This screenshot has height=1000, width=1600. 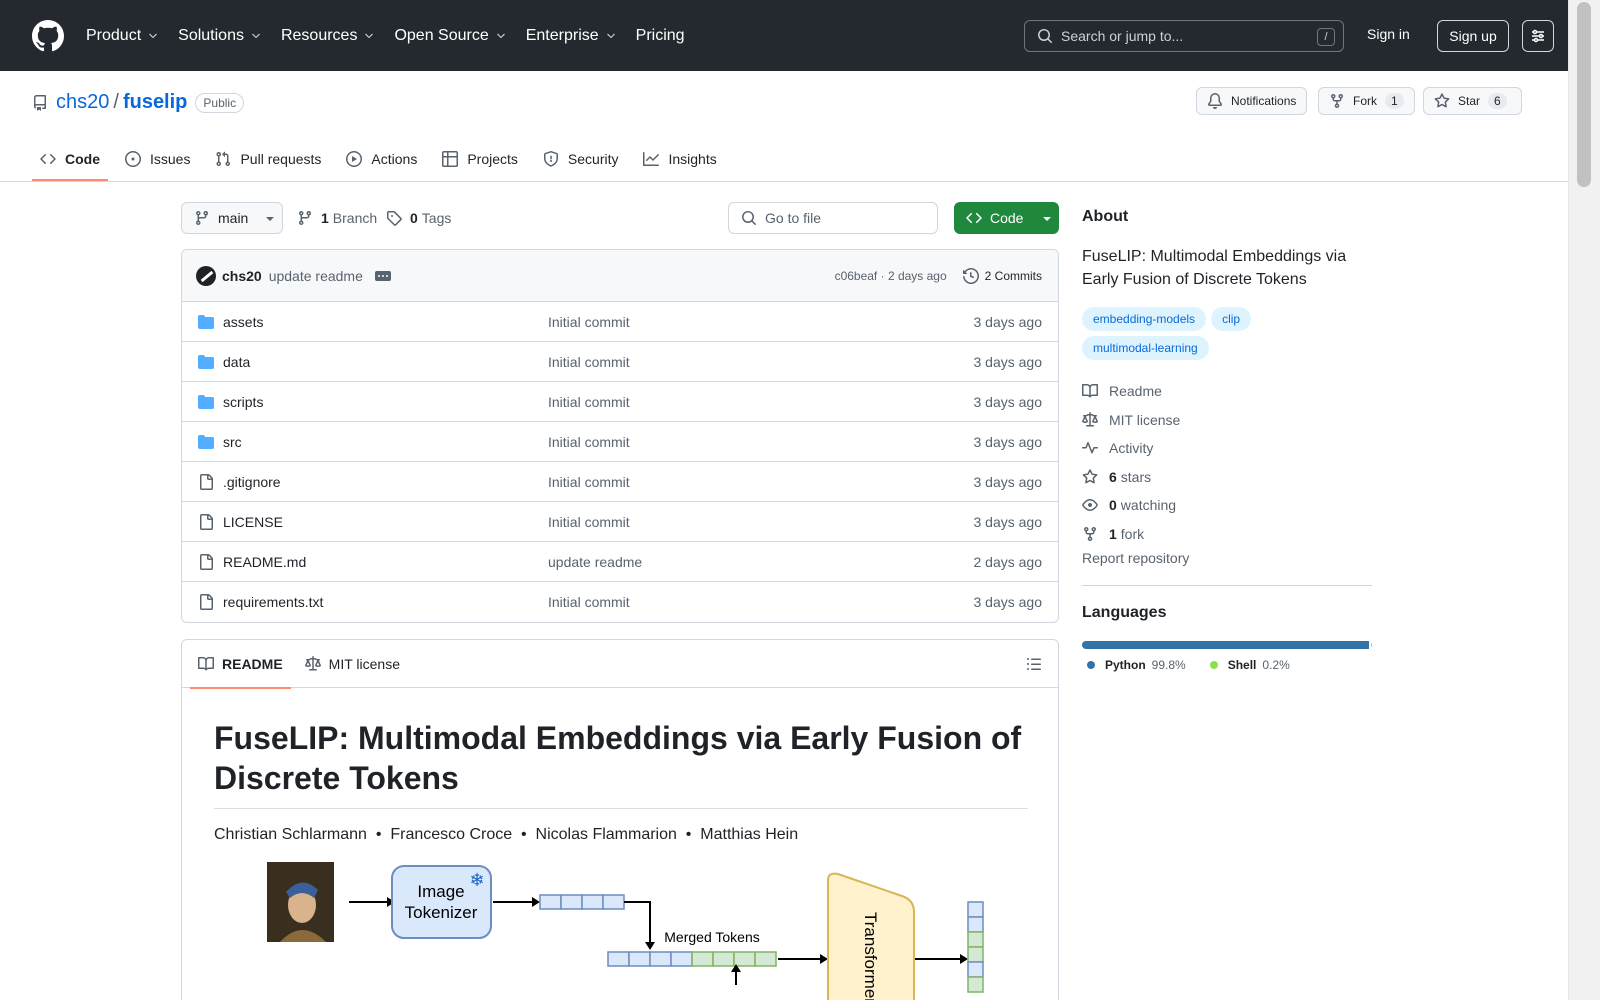 I want to click on file-name-link: assets, so click(x=243, y=322).